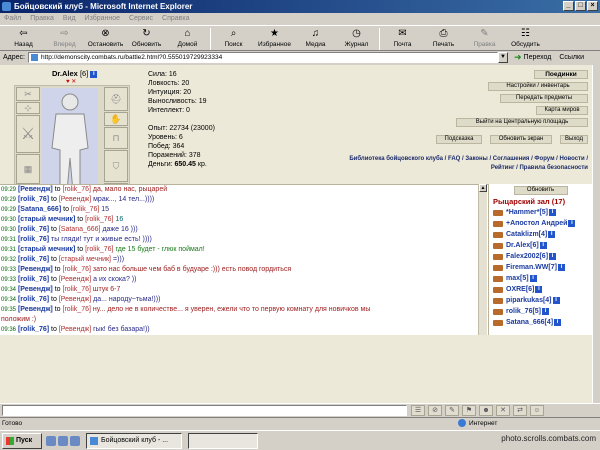 The width and height of the screenshot is (600, 450). I want to click on address-dropdown-button: ▼, so click(502, 57).